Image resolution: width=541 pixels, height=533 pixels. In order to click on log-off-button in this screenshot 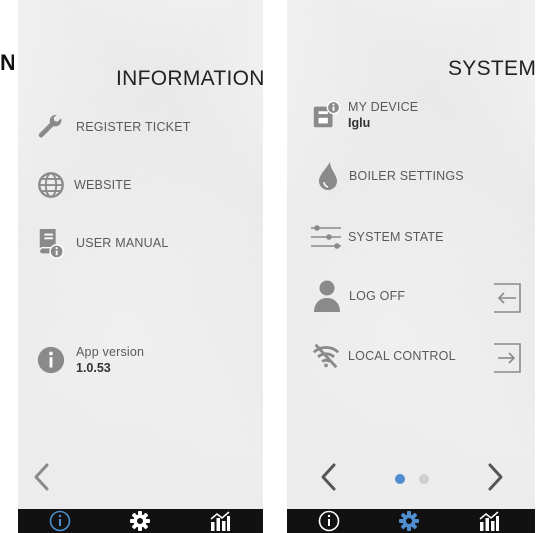, I will do `click(507, 300)`.